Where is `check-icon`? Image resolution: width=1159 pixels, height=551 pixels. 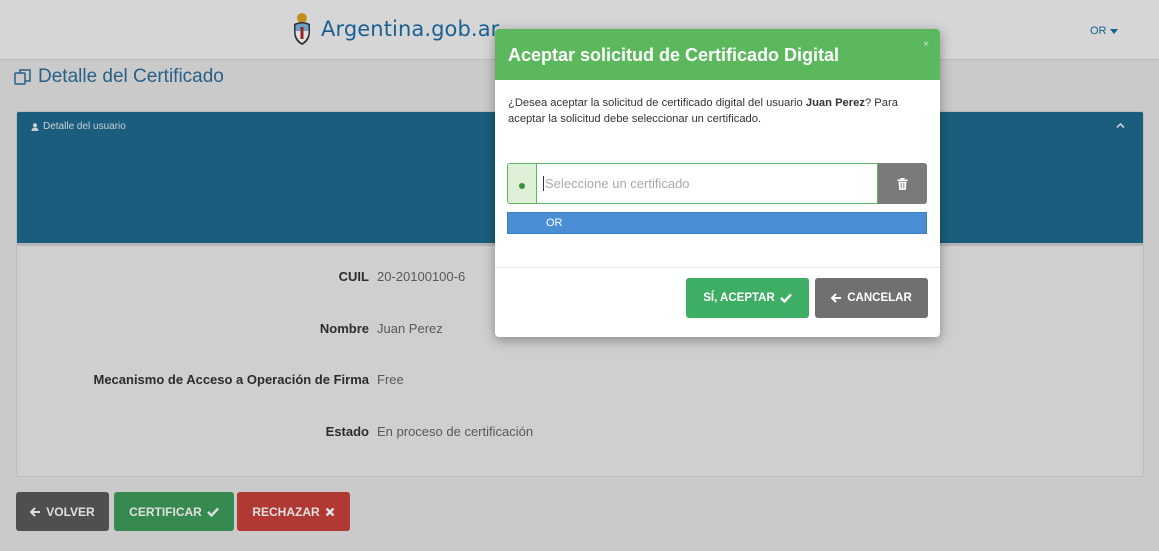
check-icon is located at coordinates (785, 298).